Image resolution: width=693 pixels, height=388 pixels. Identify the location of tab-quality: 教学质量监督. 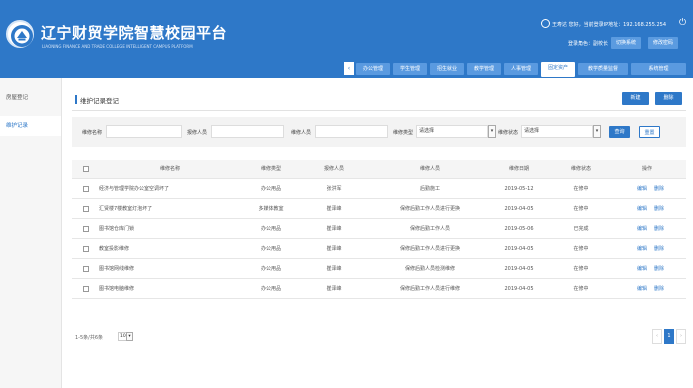
(603, 69).